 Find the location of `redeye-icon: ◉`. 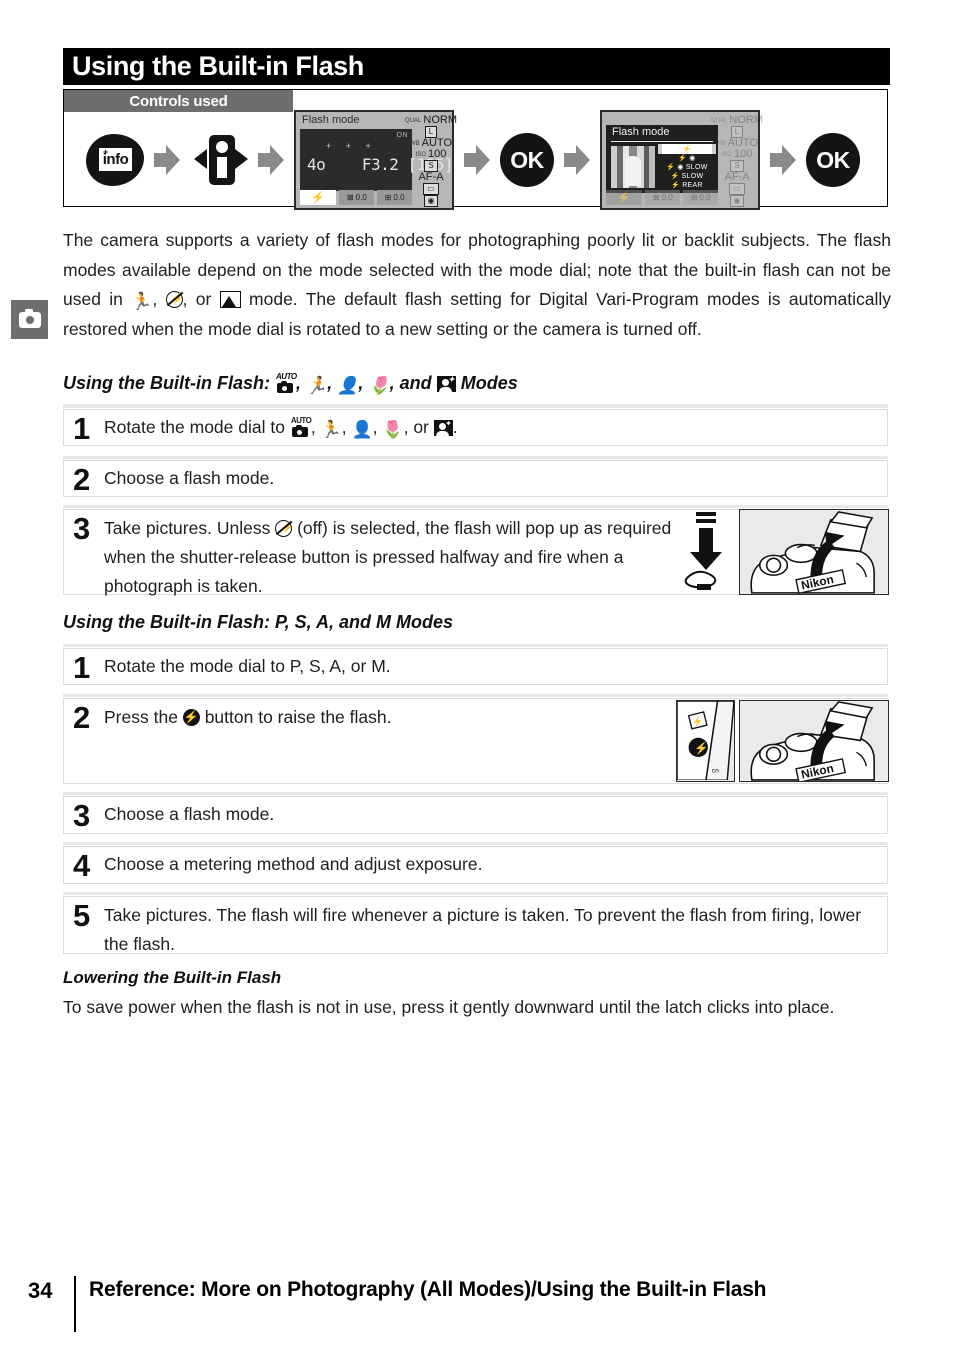

redeye-icon: ◉ is located at coordinates (692, 158).